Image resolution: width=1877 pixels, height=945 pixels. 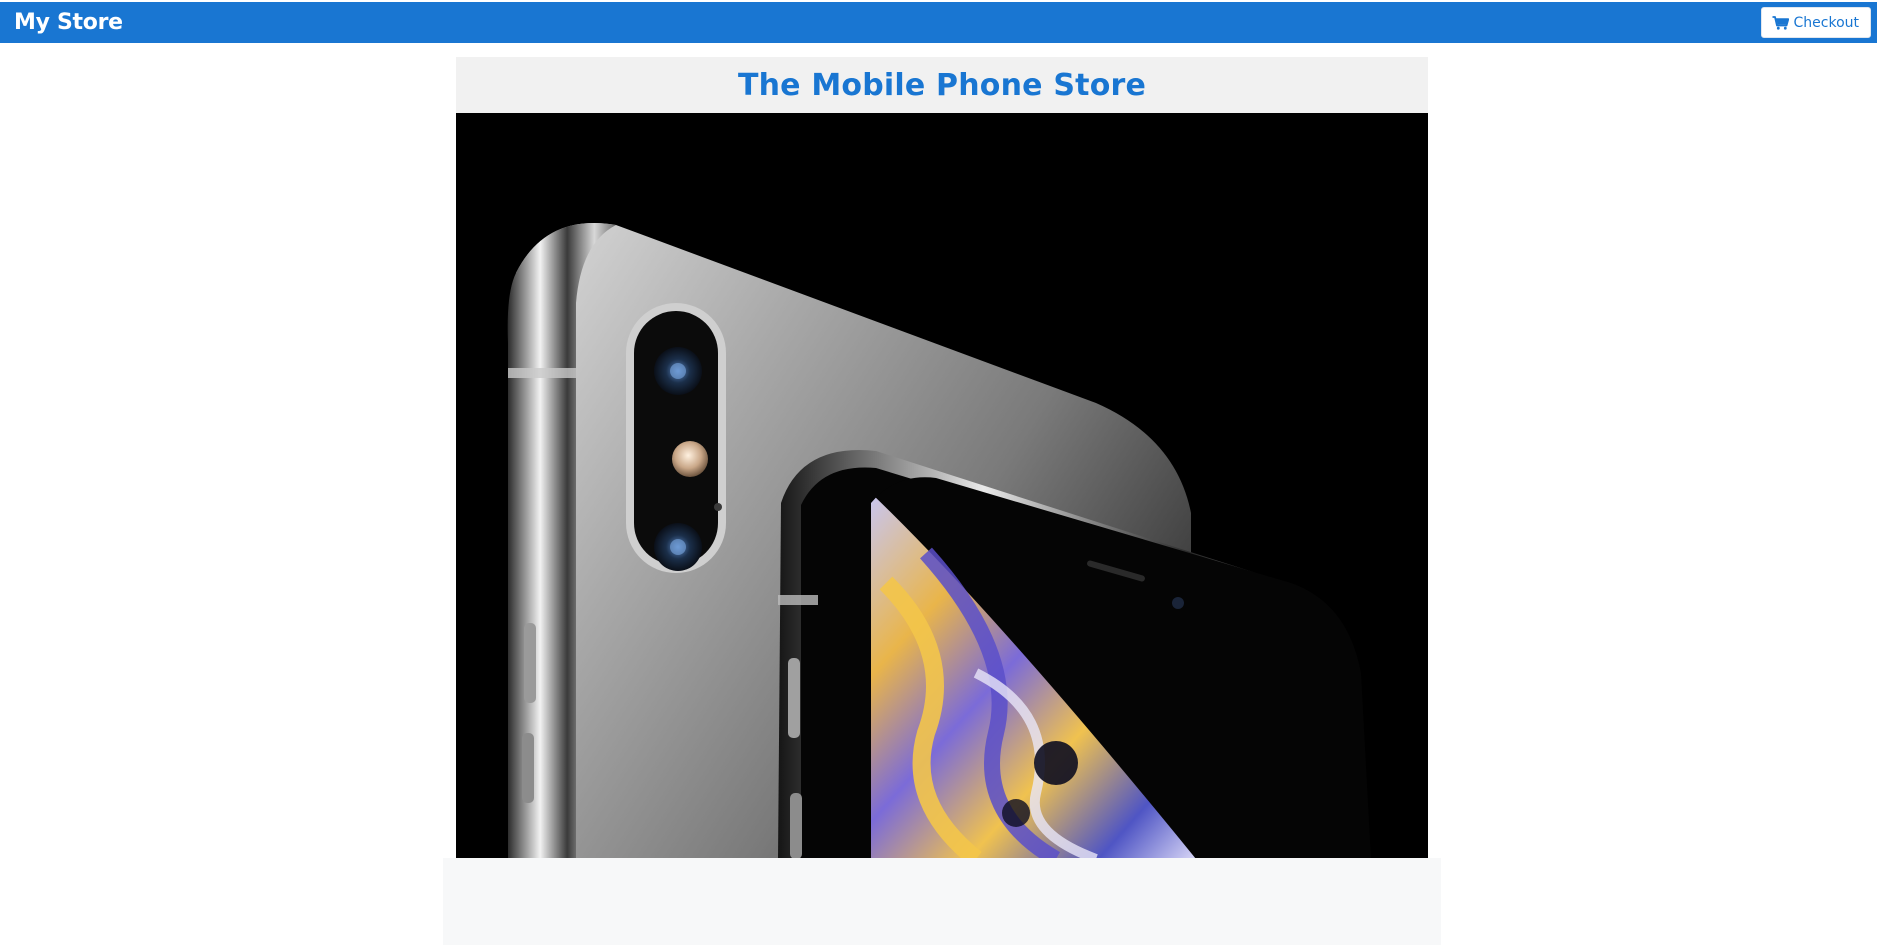 What do you see at coordinates (1826, 22) in the screenshot?
I see `checkout-label: Checkout` at bounding box center [1826, 22].